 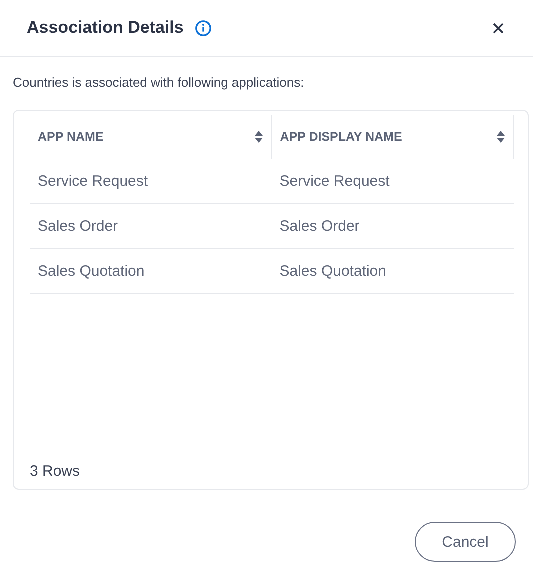 What do you see at coordinates (498, 28) in the screenshot?
I see `close-icon` at bounding box center [498, 28].